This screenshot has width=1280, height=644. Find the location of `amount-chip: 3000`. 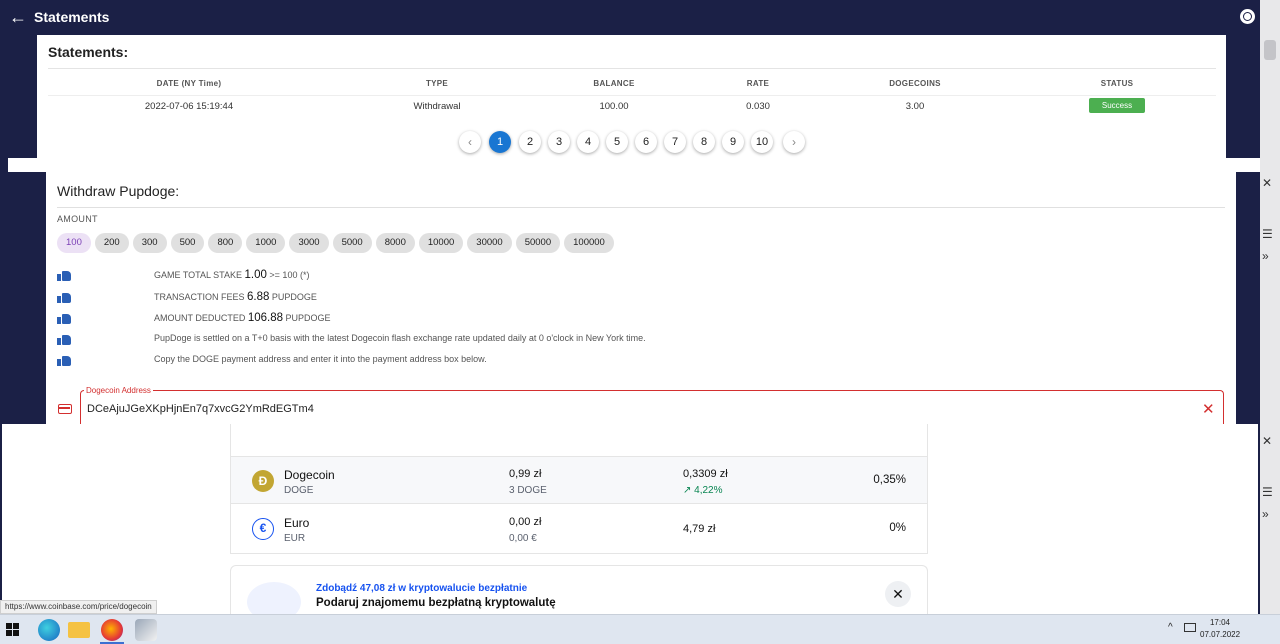

amount-chip: 3000 is located at coordinates (309, 243).